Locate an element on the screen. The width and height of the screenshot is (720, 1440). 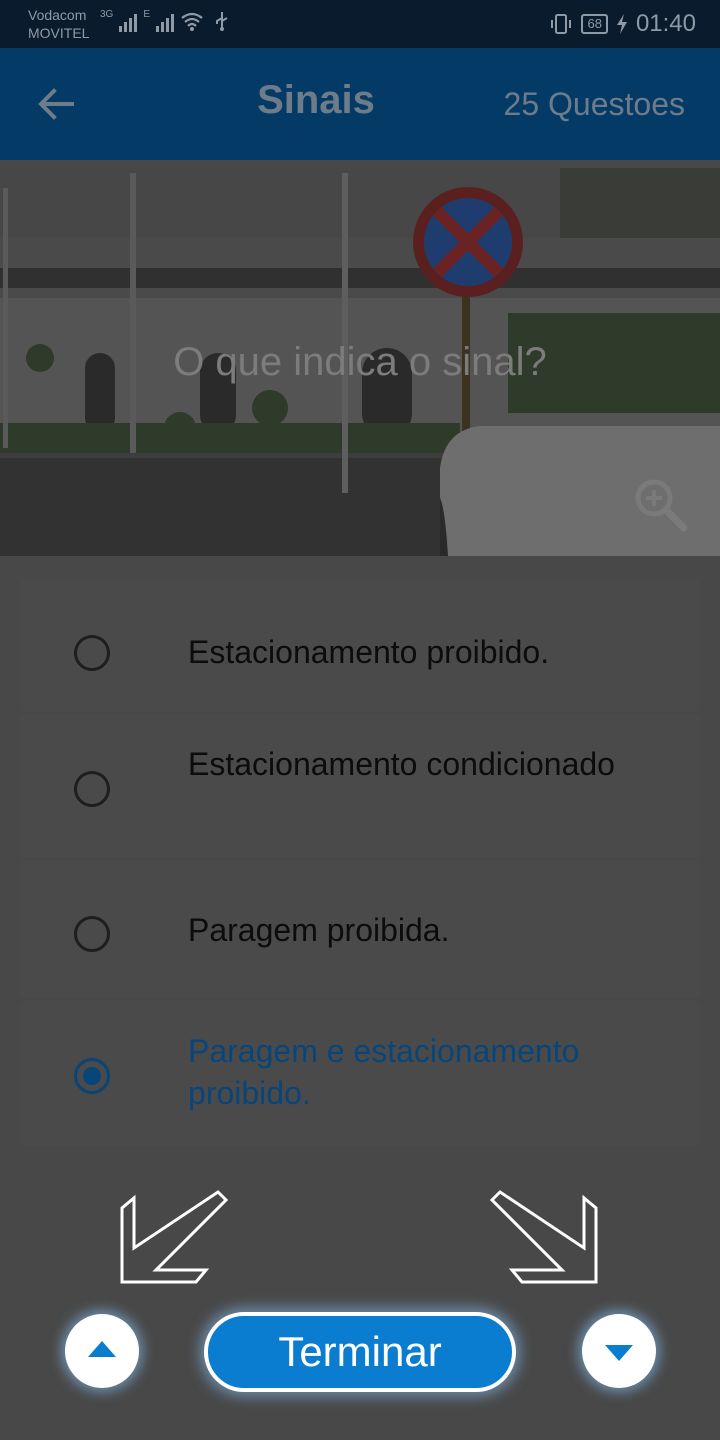
carrier-secondary: MOVITEL is located at coordinates (59, 33).